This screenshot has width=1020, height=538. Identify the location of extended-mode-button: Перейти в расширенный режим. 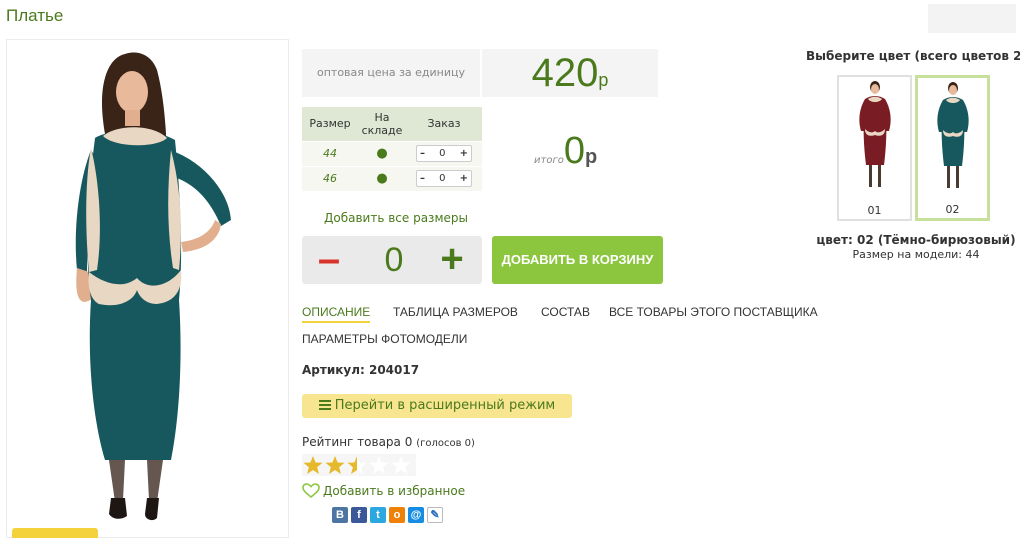
(437, 406).